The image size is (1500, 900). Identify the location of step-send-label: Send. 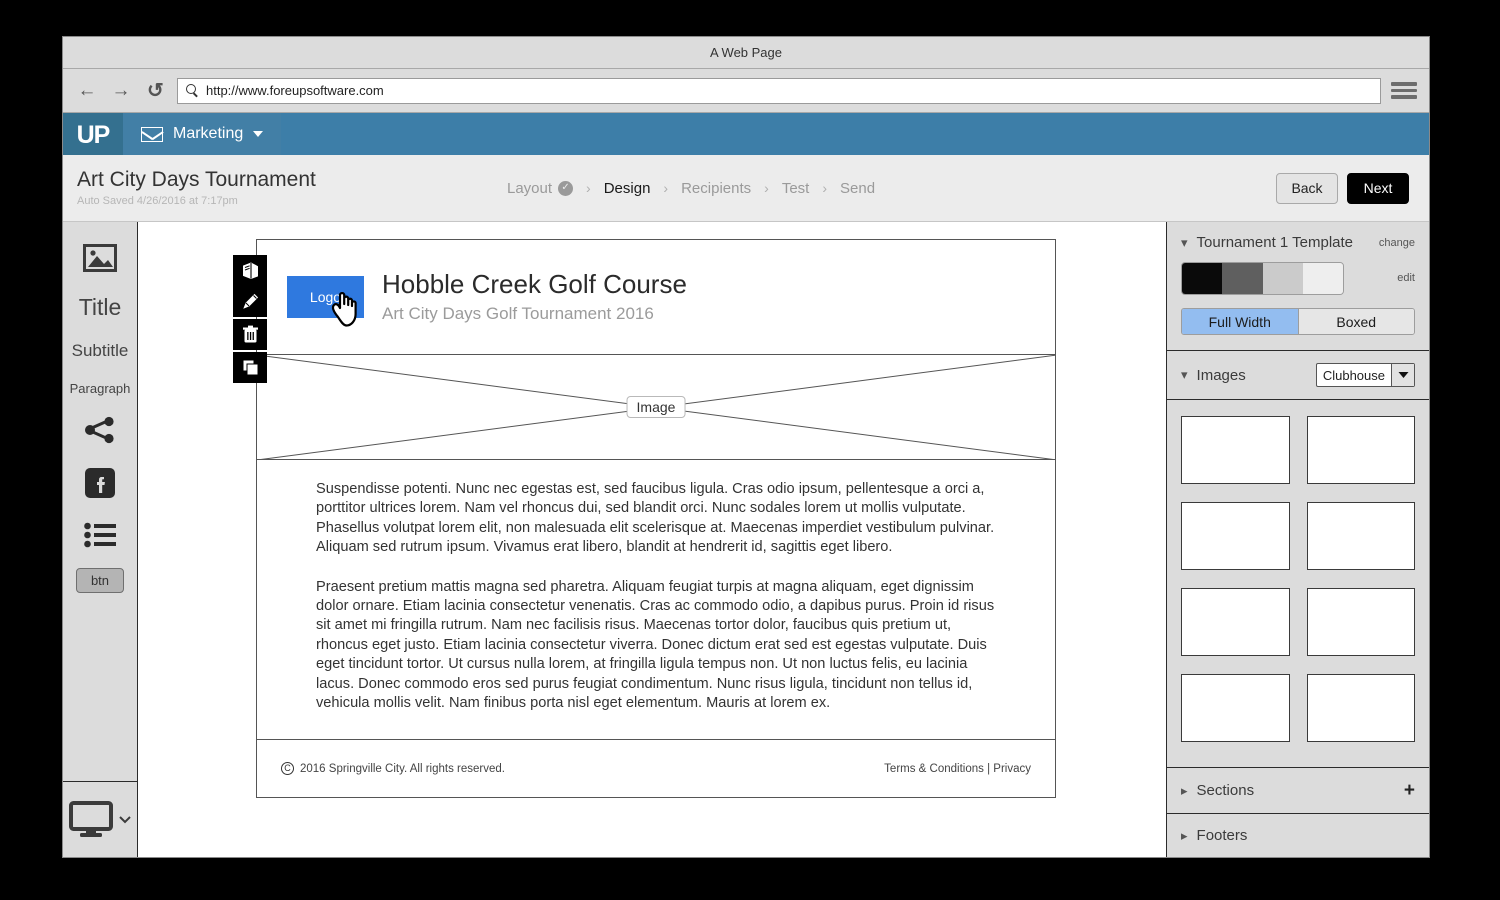
(858, 188).